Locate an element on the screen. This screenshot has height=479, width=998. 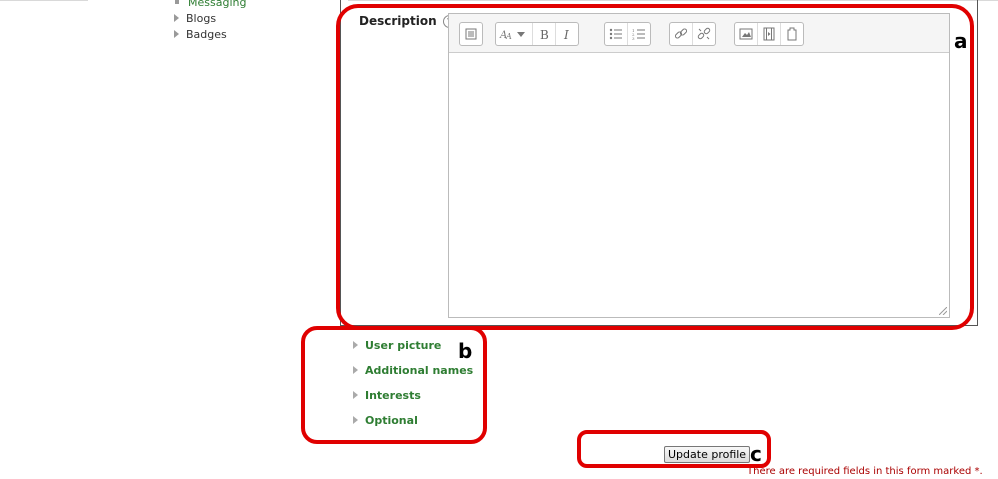
annotation-label-c: c is located at coordinates (756, 454).